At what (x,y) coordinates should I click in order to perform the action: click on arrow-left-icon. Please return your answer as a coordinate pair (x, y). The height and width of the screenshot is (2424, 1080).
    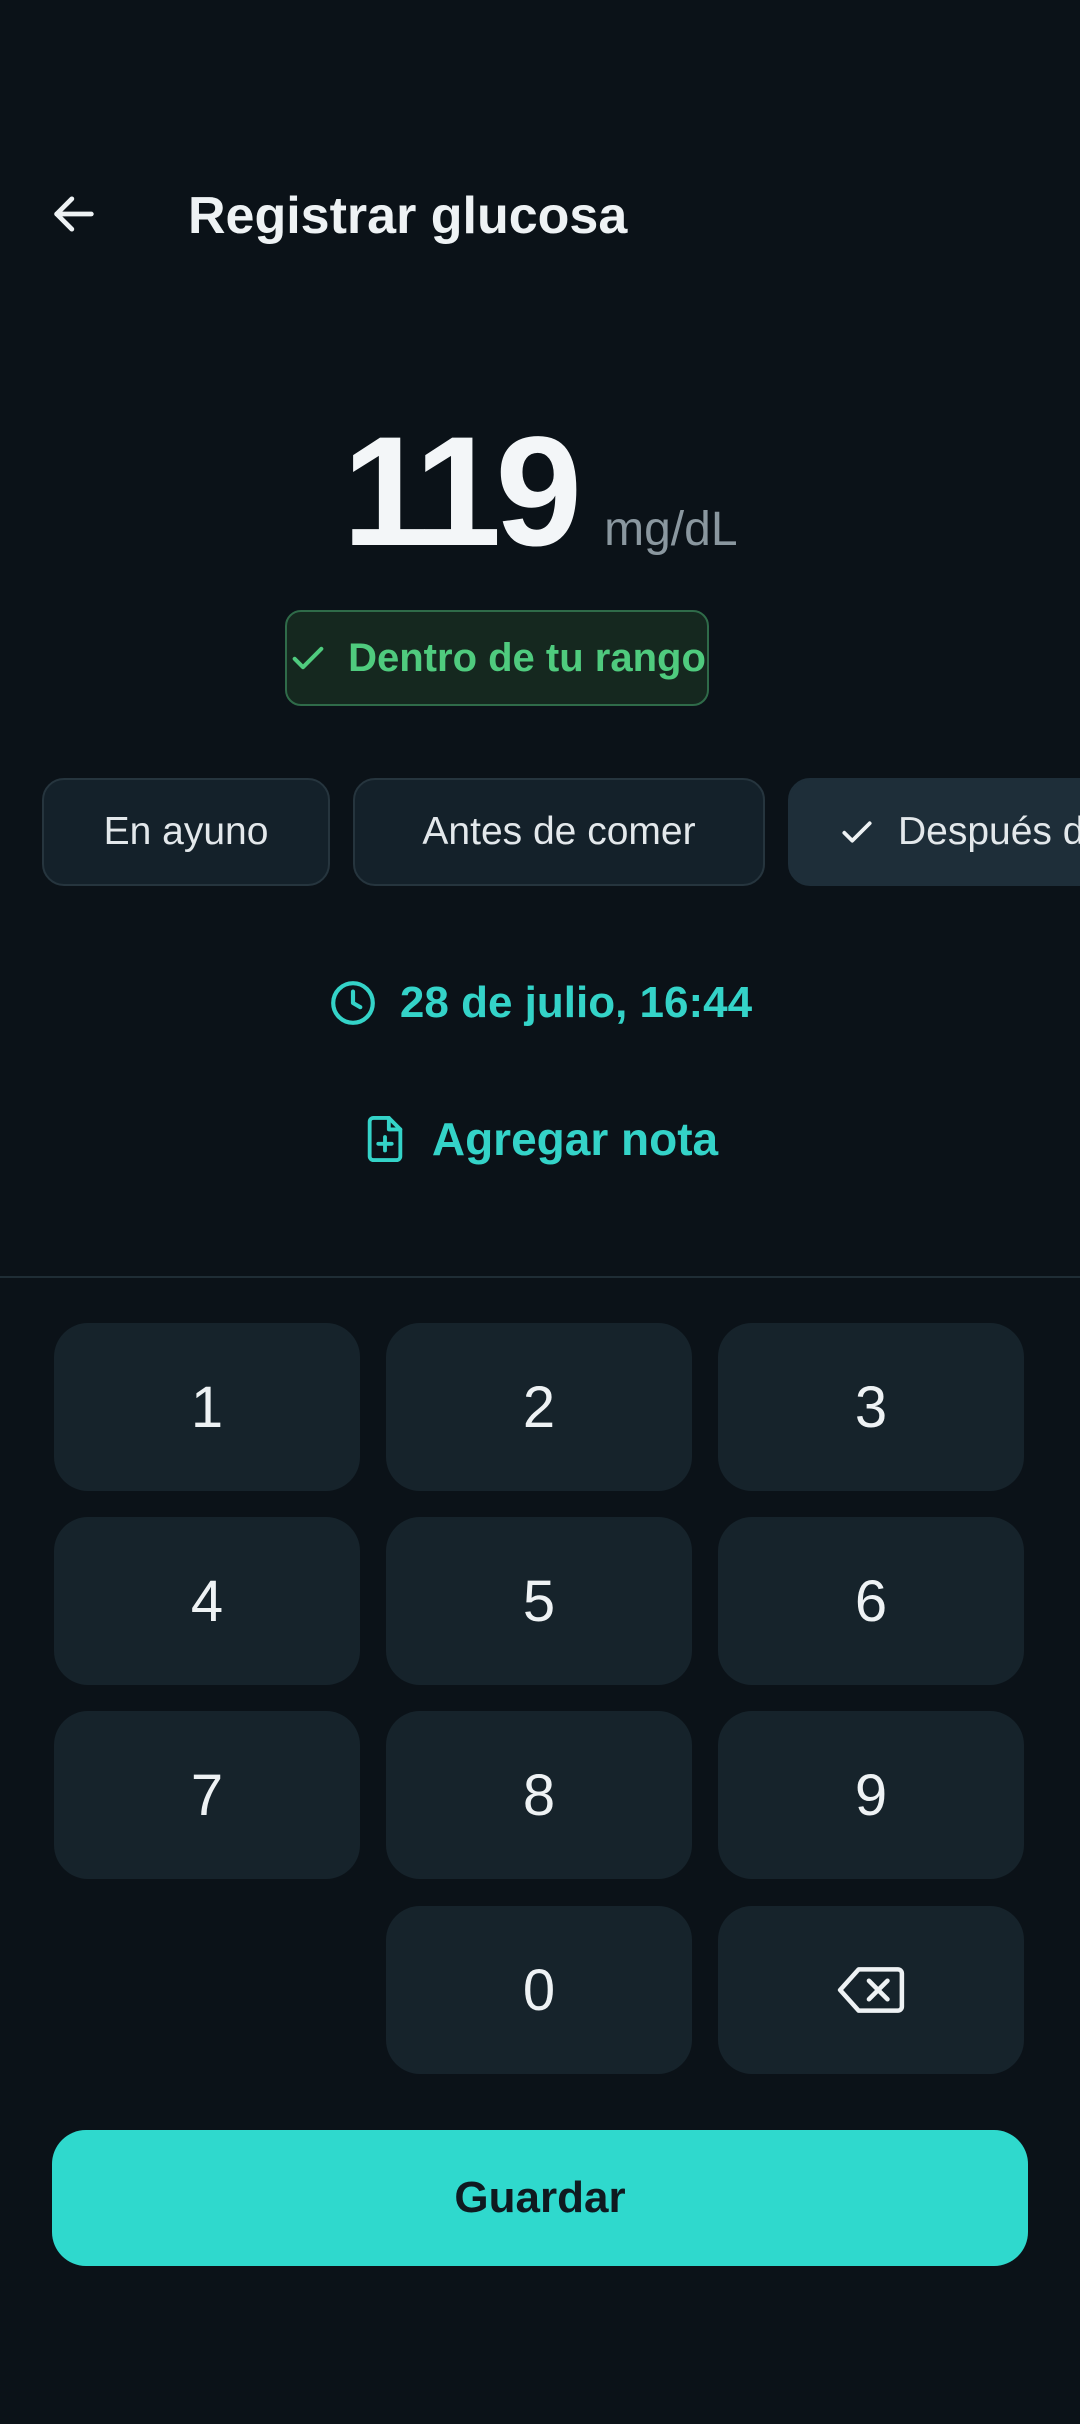
    Looking at the image, I should click on (74, 214).